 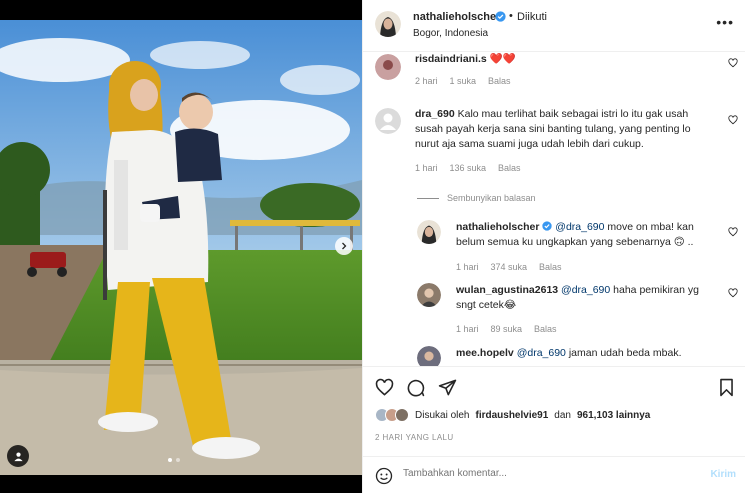 I want to click on comment-likes: 1 suka, so click(x=463, y=81).